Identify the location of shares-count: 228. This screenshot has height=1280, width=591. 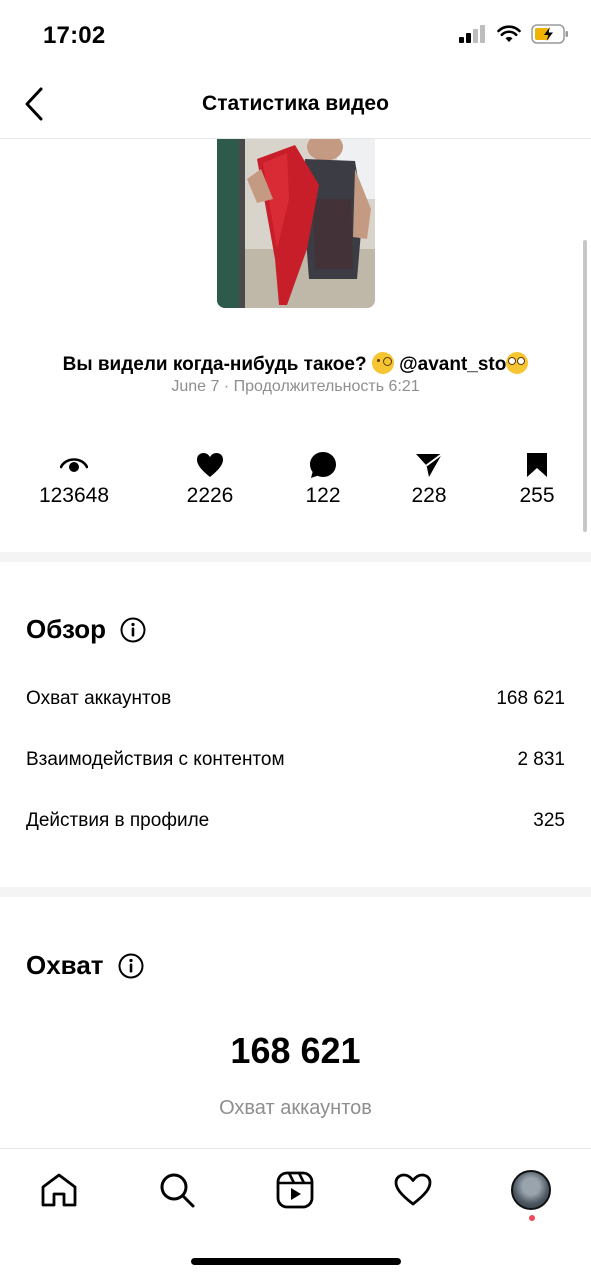
(429, 495).